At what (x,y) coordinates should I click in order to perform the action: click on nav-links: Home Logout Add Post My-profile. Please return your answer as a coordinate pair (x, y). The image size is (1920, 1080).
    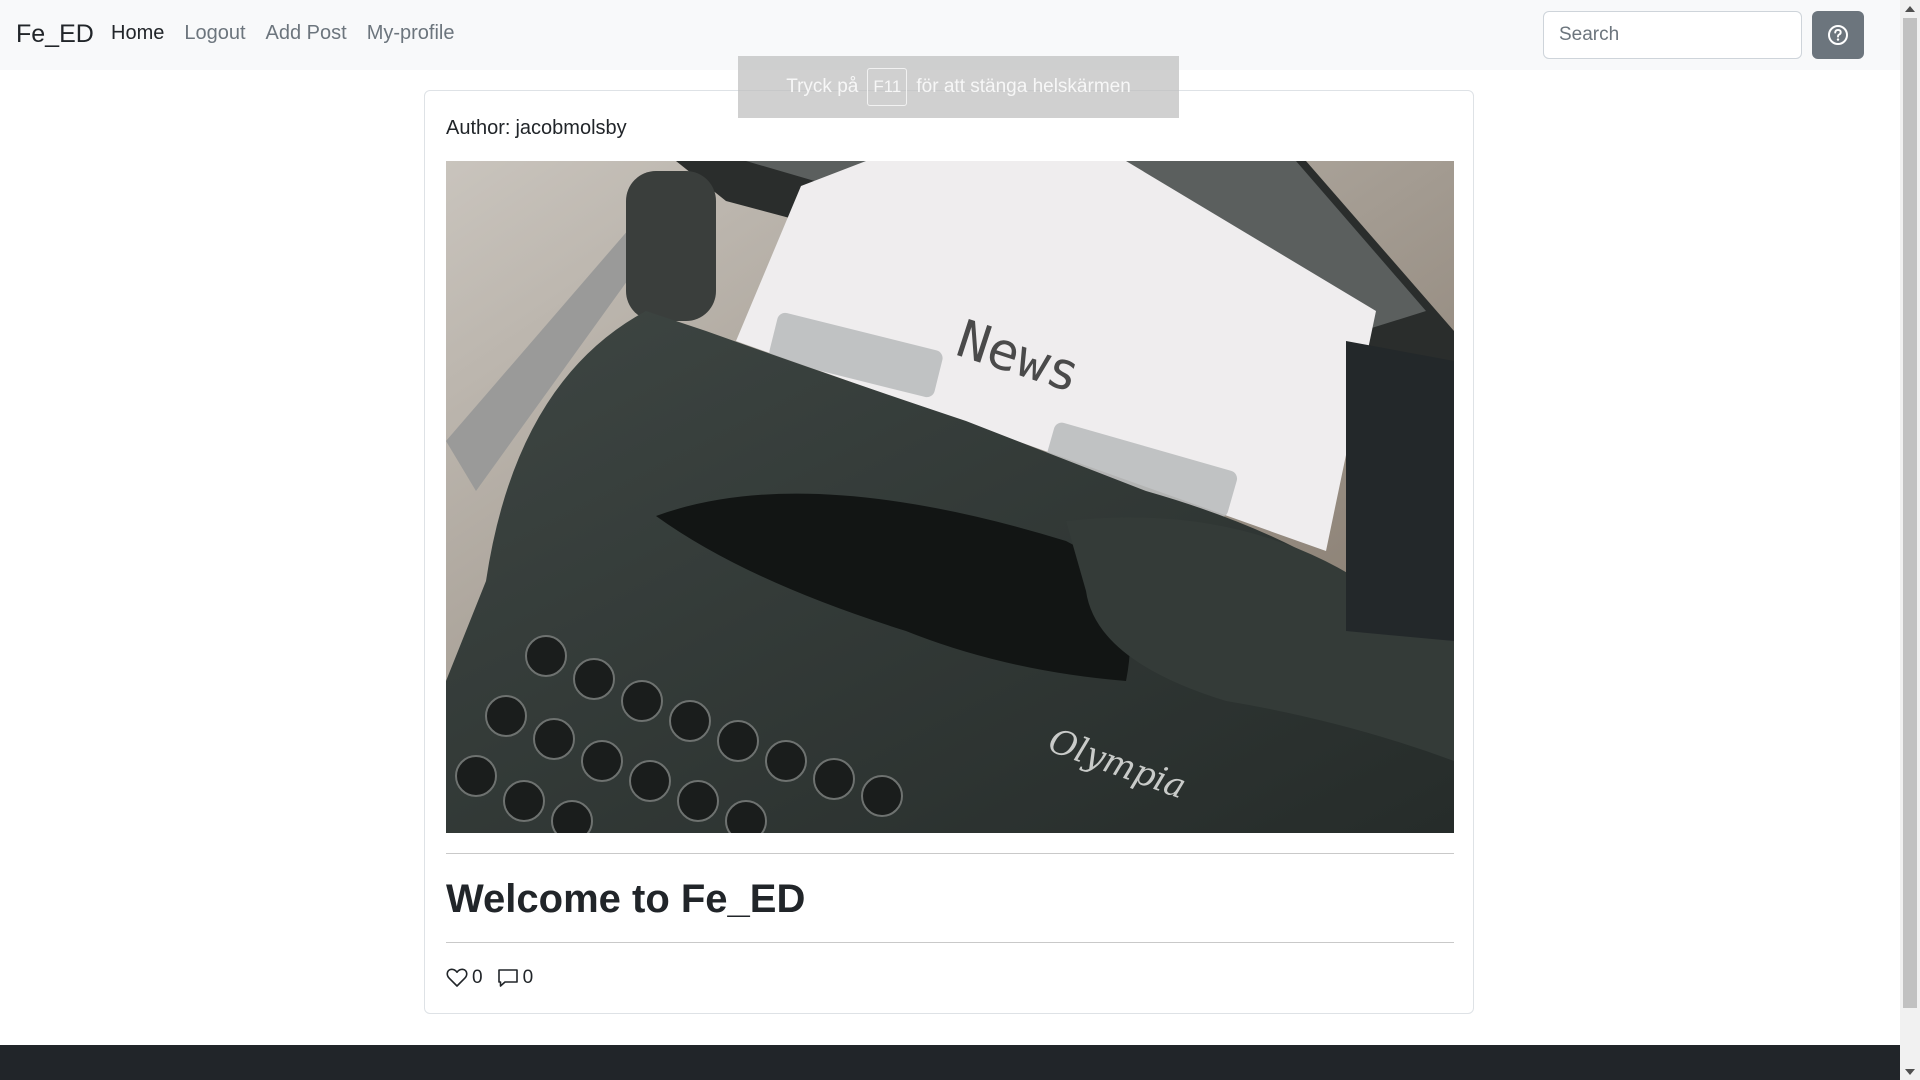
    Looking at the image, I should click on (293, 33).